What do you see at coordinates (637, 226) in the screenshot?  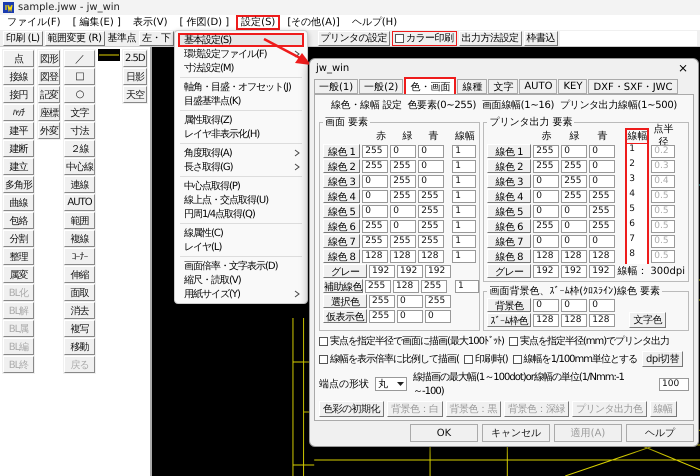 I see `width-field: 6` at bounding box center [637, 226].